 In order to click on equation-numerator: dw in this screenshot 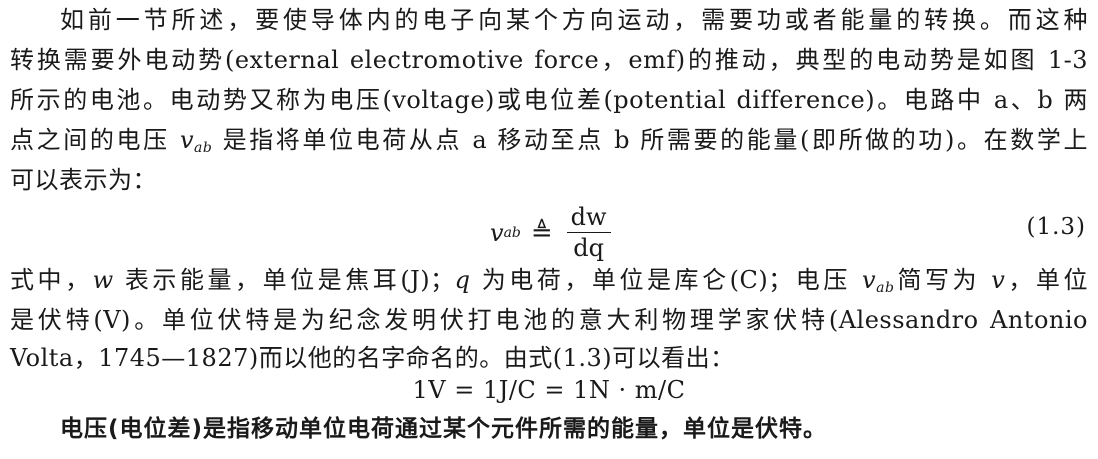, I will do `click(588, 218)`.